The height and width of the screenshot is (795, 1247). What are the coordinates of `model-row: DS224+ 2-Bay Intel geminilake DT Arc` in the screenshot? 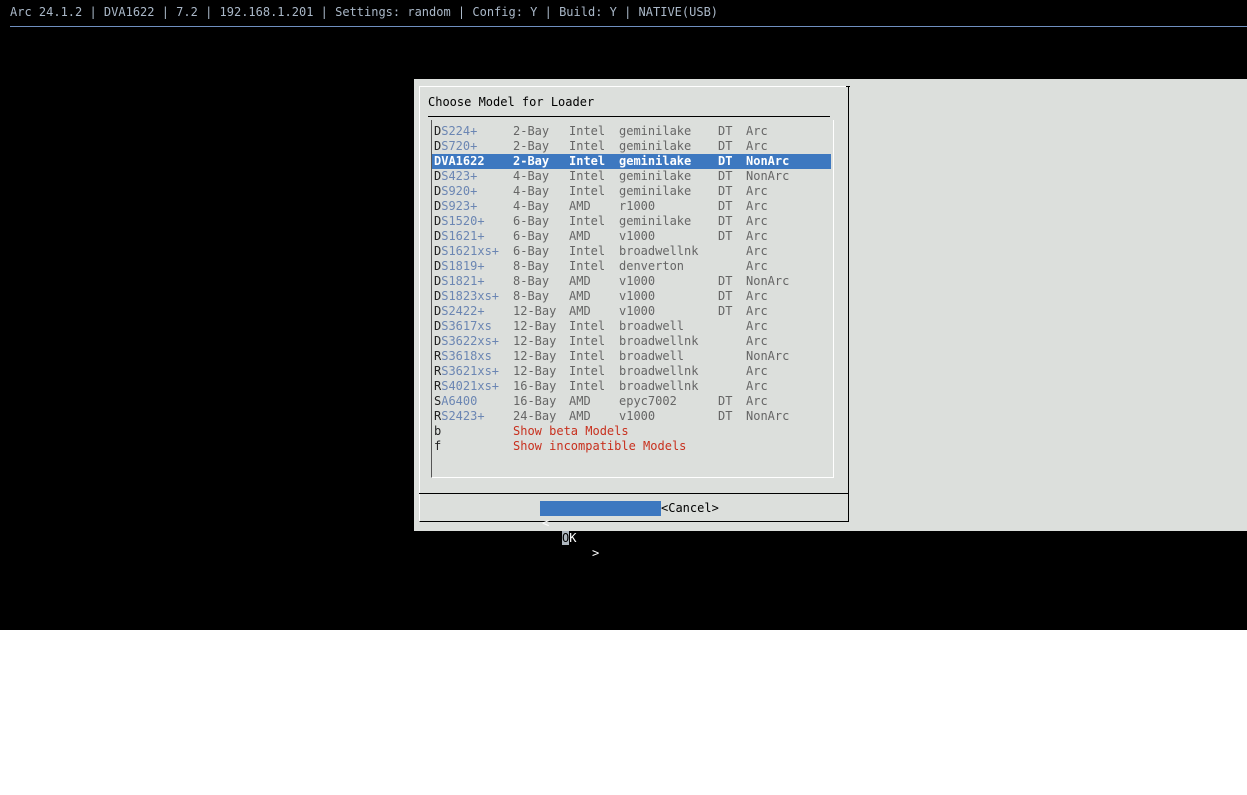 It's located at (631, 131).